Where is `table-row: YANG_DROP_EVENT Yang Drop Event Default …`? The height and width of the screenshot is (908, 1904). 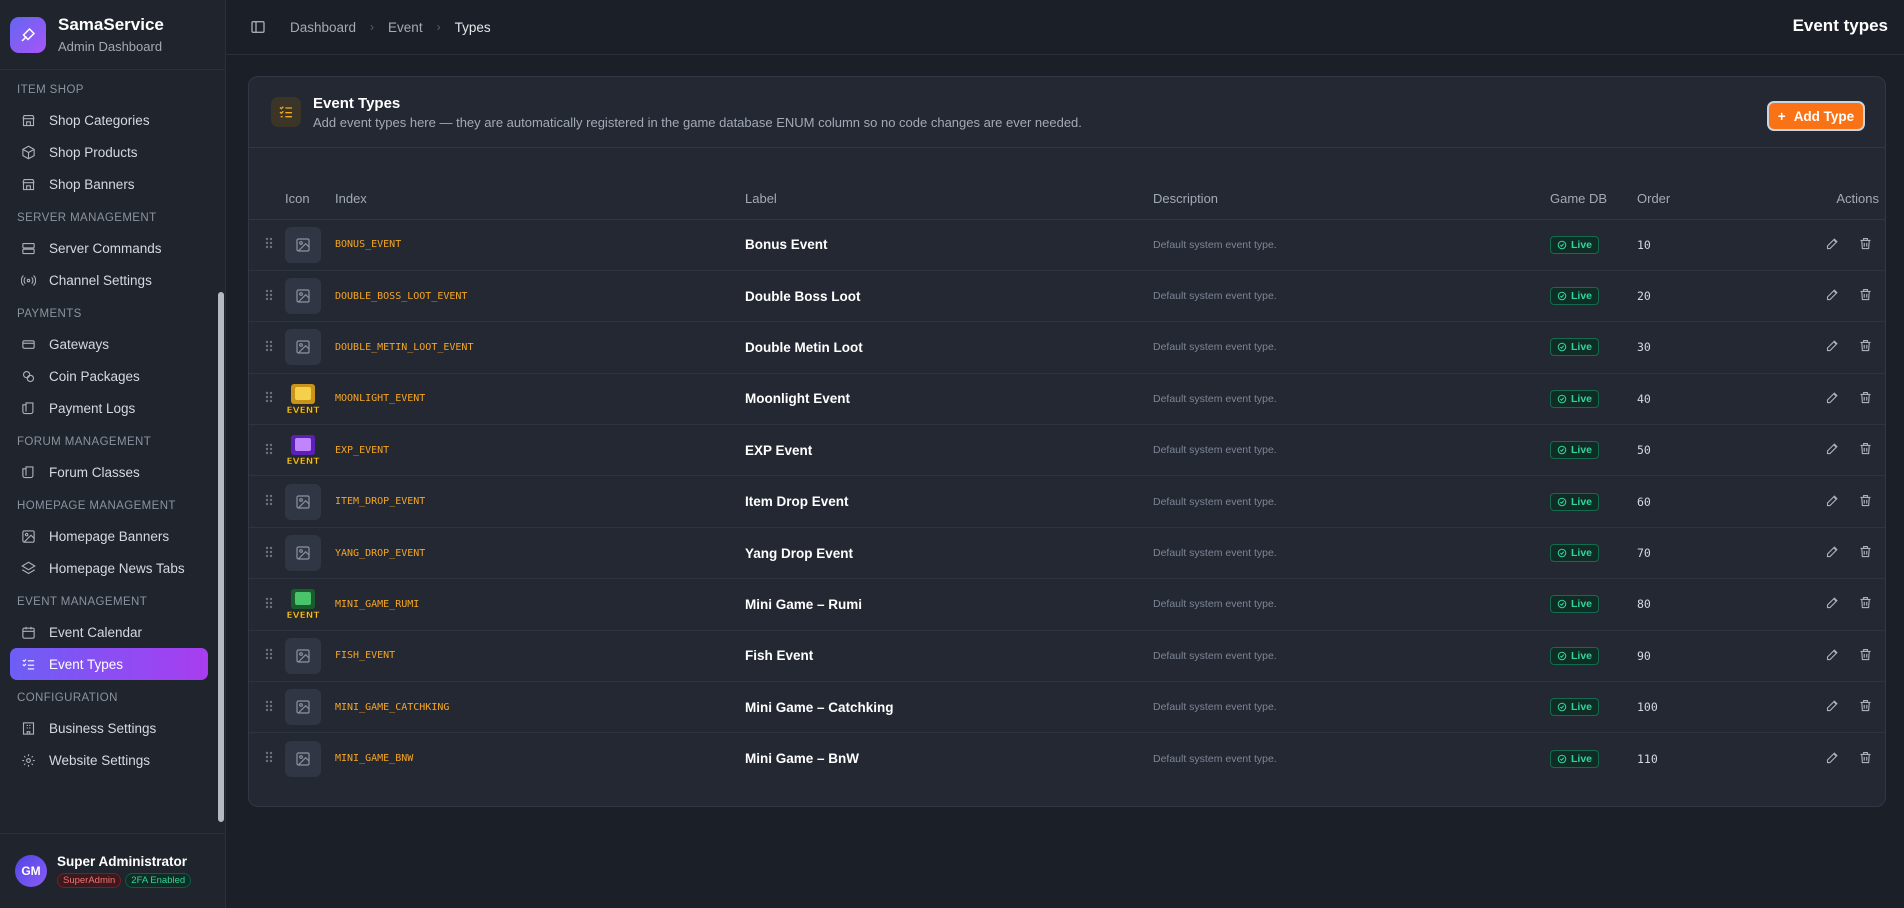 table-row: YANG_DROP_EVENT Yang Drop Event Default … is located at coordinates (1067, 553).